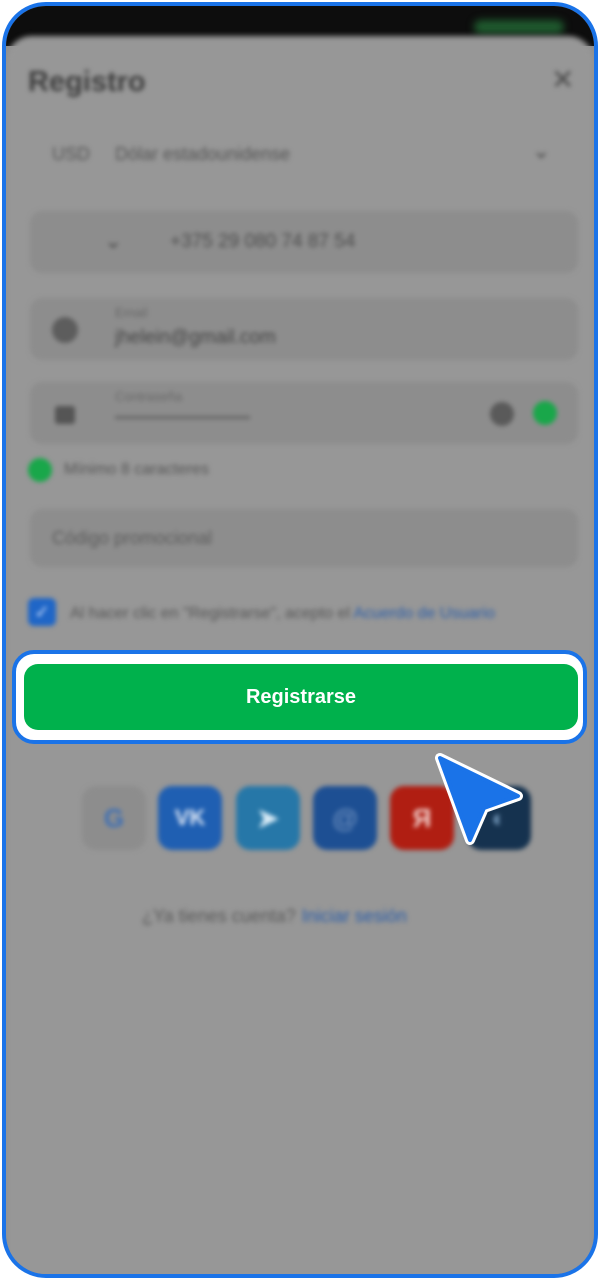  I want to click on mailru-login-button: @, so click(345, 818).